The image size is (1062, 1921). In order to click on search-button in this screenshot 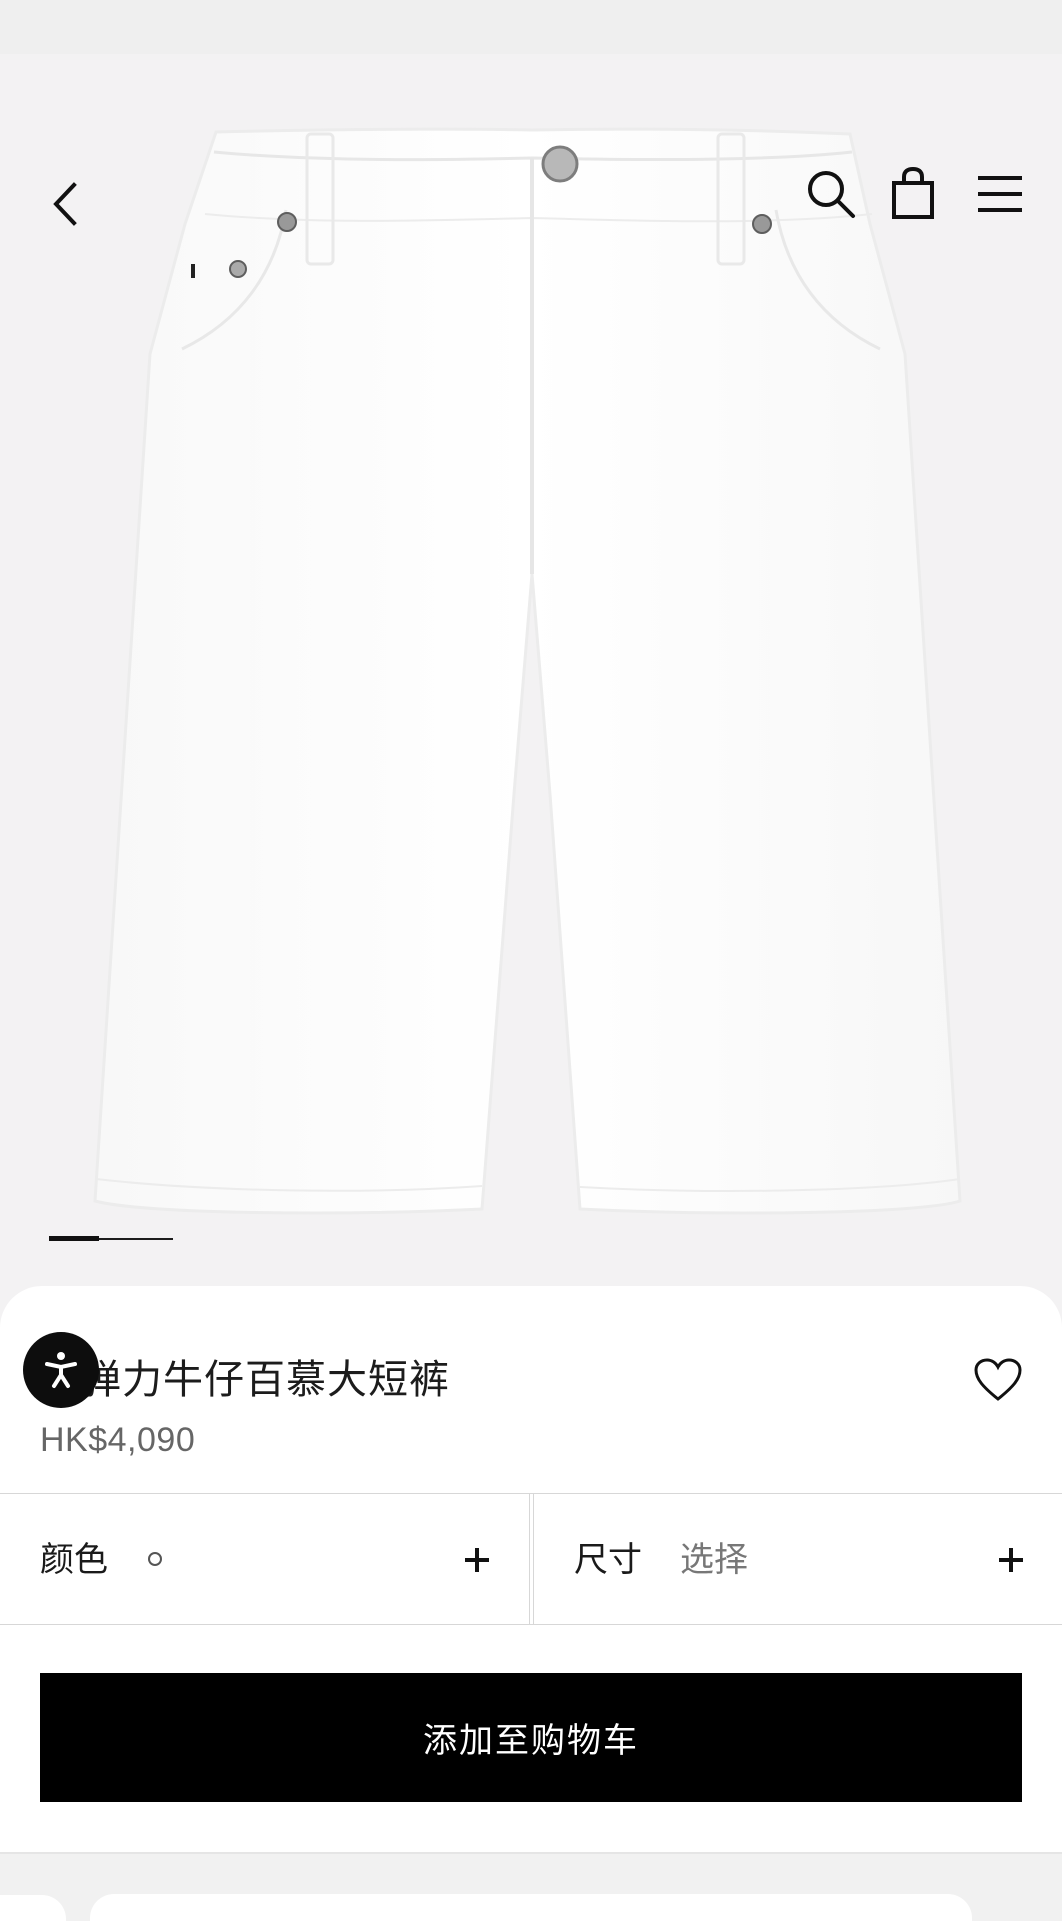, I will do `click(831, 194)`.